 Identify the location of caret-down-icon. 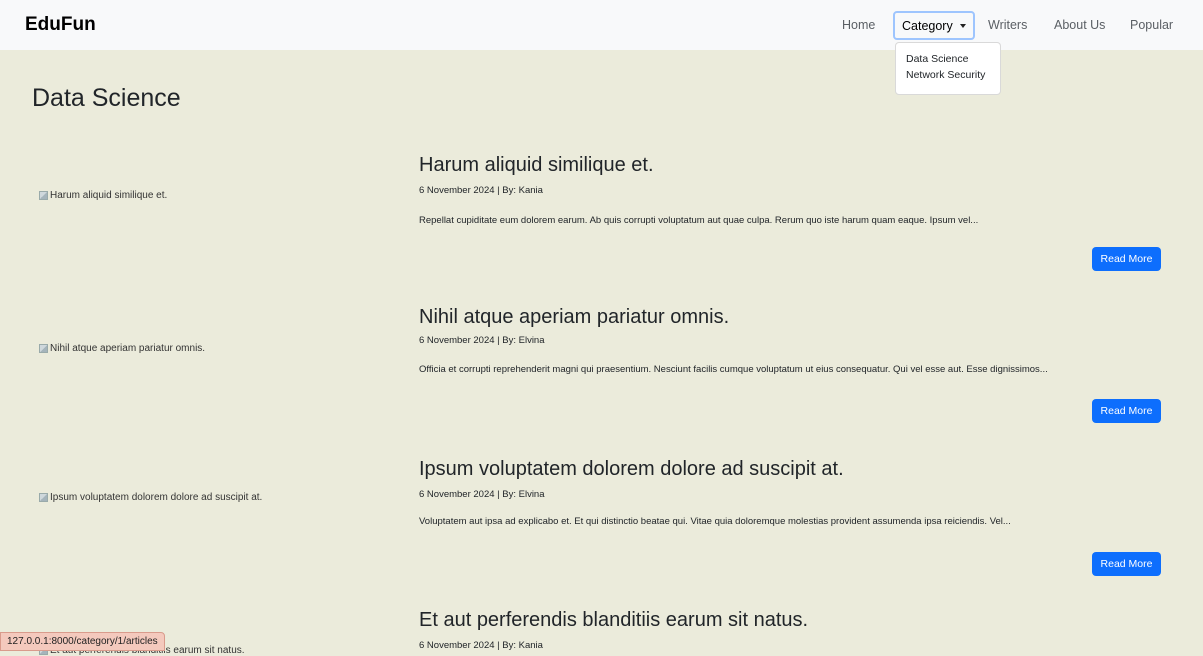
(962, 25).